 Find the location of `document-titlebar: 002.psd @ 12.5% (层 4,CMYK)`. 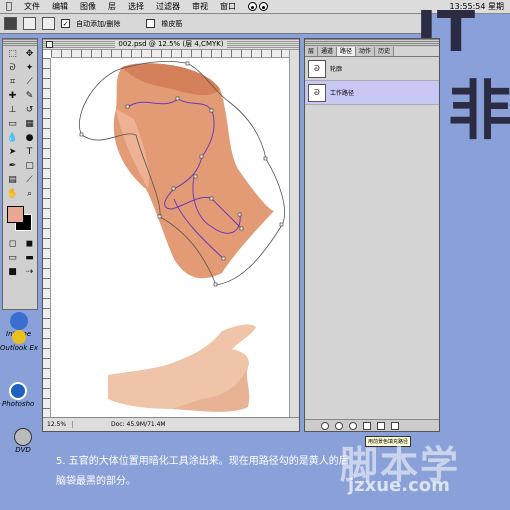

document-titlebar: 002.psd @ 12.5% (层 4,CMYK) is located at coordinates (171, 44).